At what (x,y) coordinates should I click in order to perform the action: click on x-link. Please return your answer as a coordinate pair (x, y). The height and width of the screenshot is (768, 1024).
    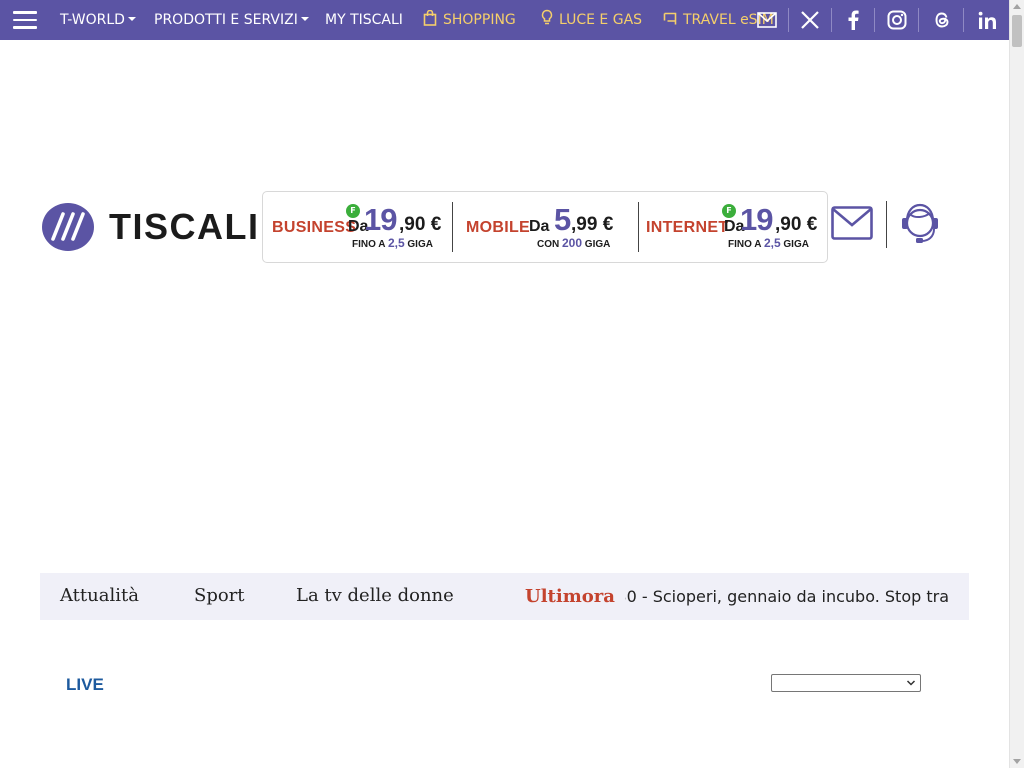
    Looking at the image, I should click on (810, 20).